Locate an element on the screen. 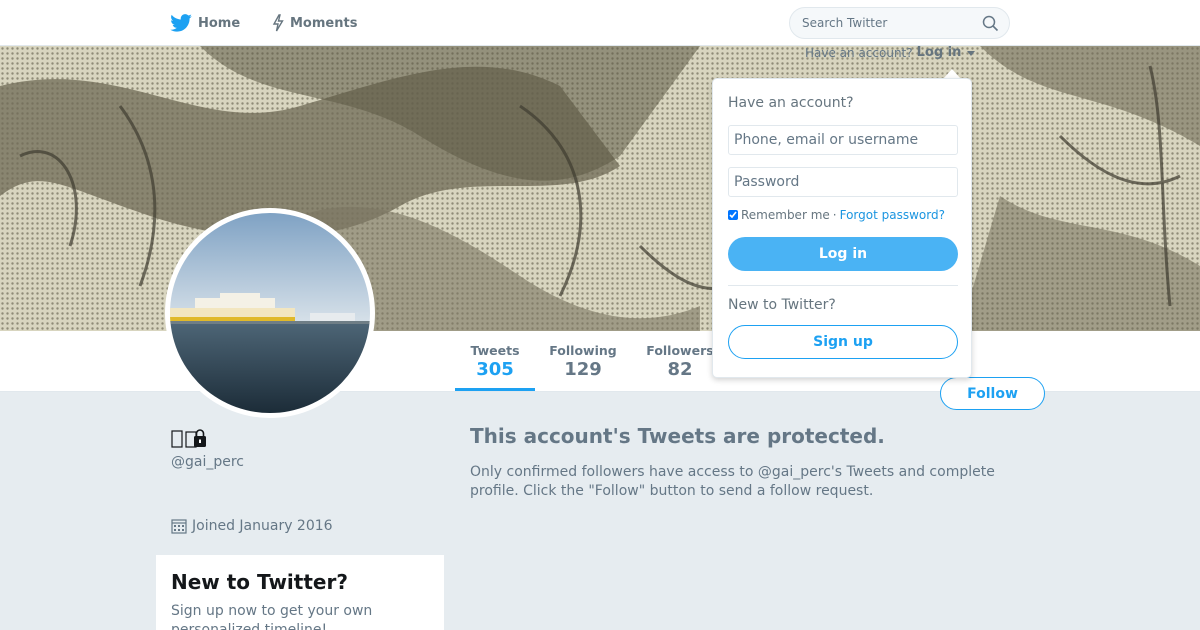 This screenshot has height=630, width=1200. login-button: Log in is located at coordinates (843, 254).